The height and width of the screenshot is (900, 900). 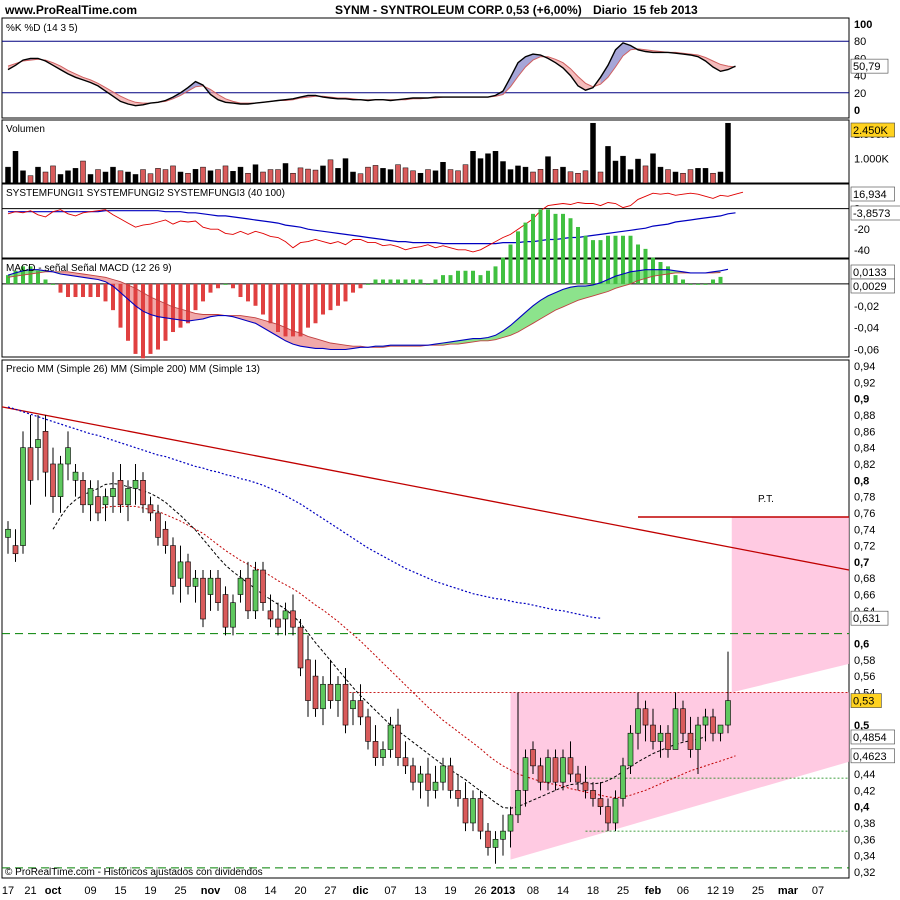 What do you see at coordinates (871, 131) in the screenshot?
I see `volume-last-value: 2.450K` at bounding box center [871, 131].